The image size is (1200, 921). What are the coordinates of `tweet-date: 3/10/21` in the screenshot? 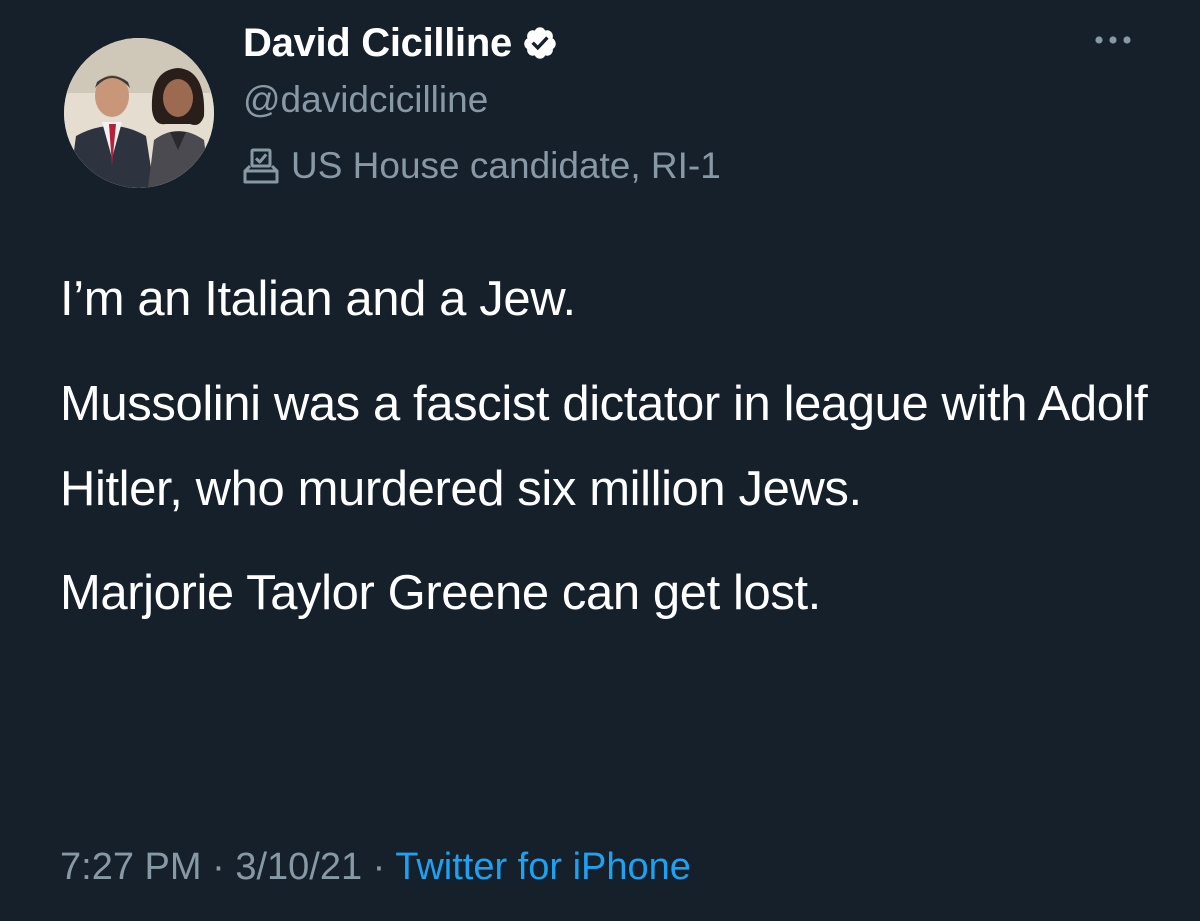 It's located at (298, 867).